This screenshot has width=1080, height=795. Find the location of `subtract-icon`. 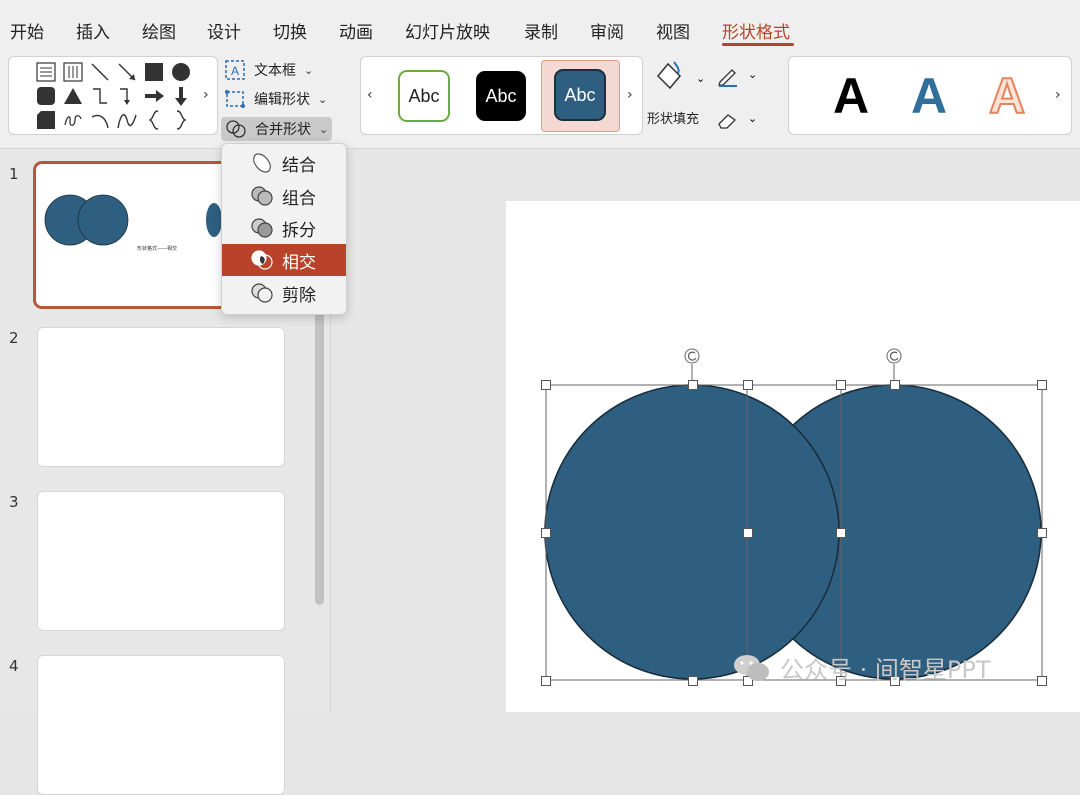

subtract-icon is located at coordinates (262, 293).